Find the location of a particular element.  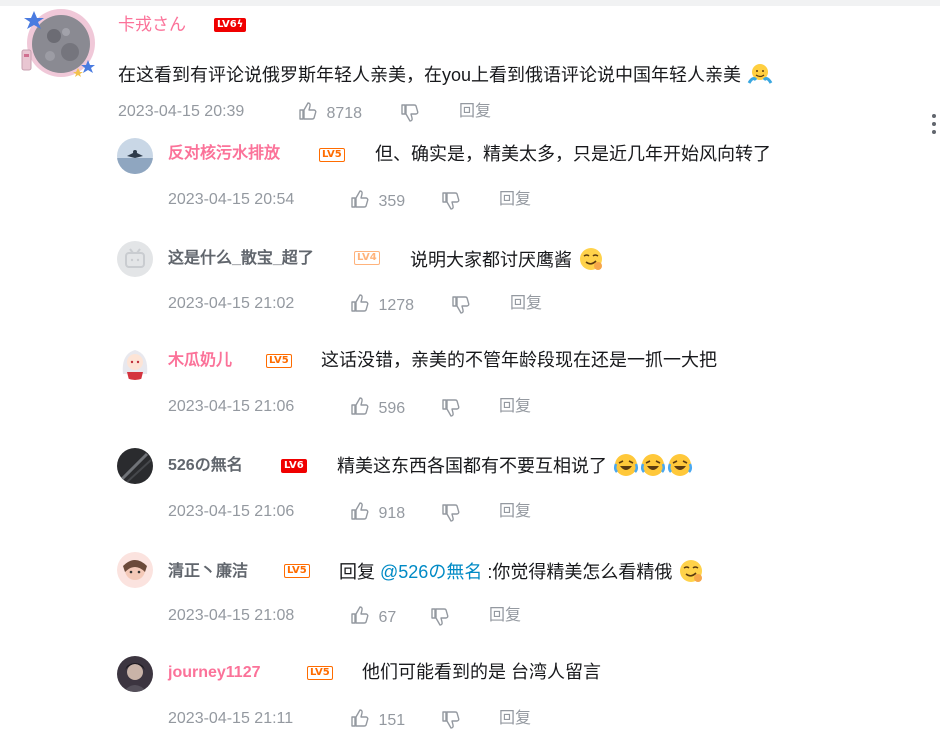

reply-prefix: 回复 is located at coordinates (360, 572).